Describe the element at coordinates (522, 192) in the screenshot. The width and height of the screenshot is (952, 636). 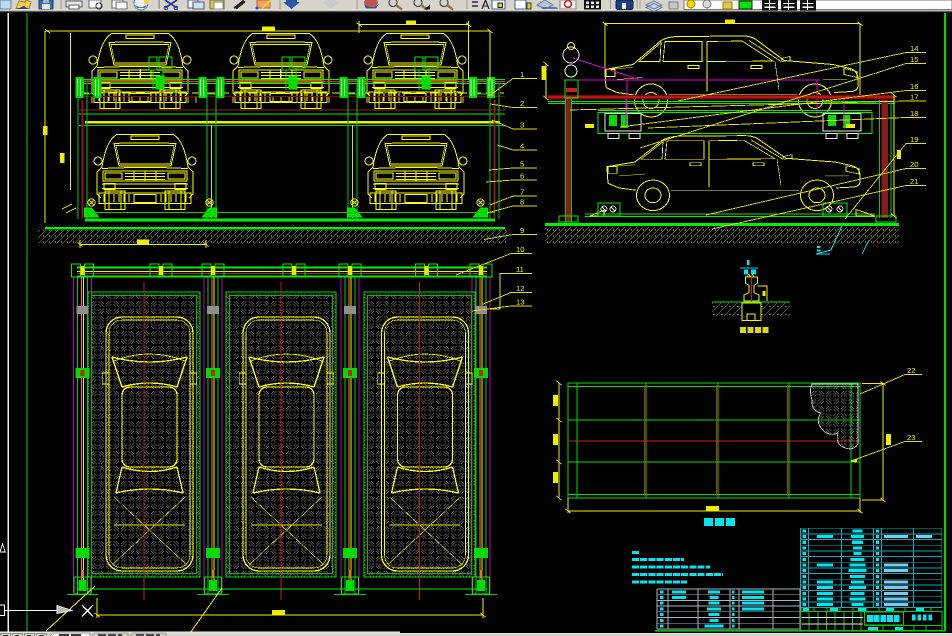
I see `svg-text: 7` at that location.